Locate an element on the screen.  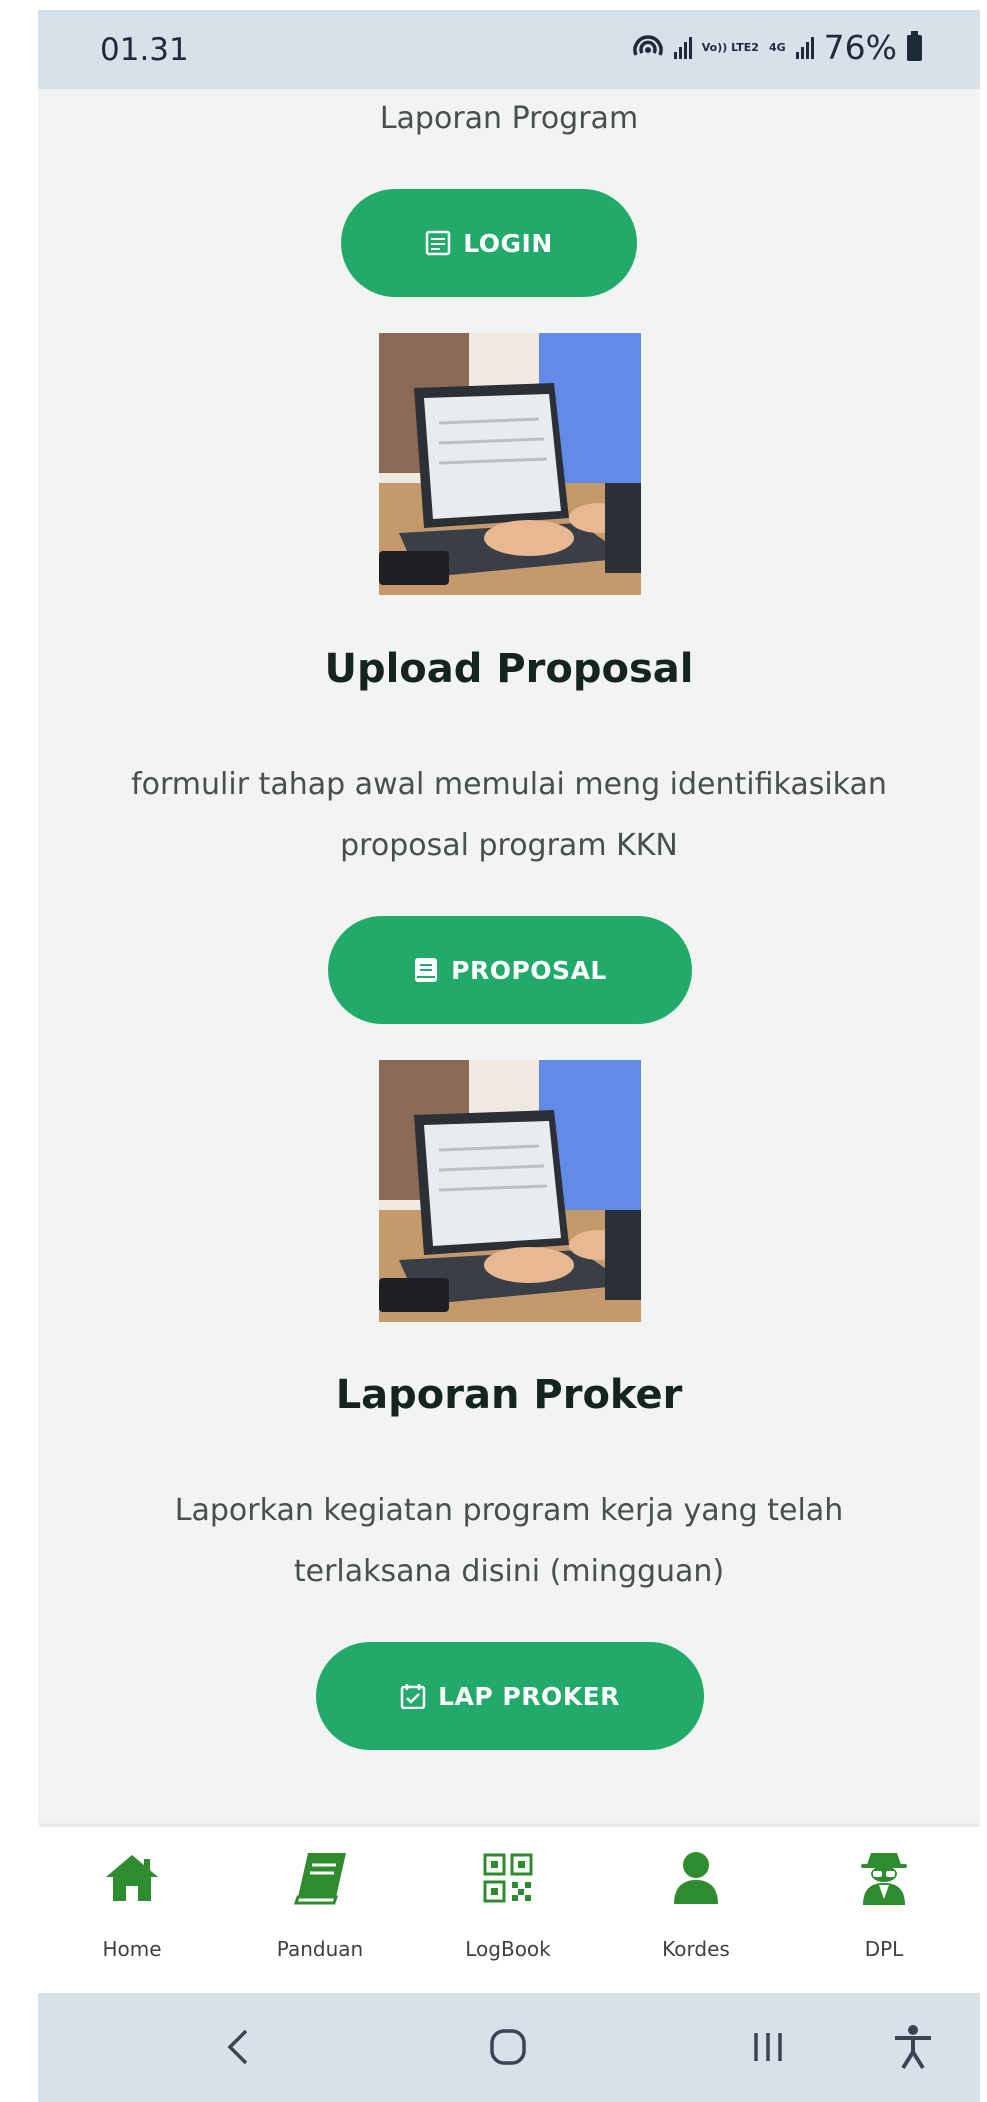
nav-home: Home is located at coordinates (132, 1910).